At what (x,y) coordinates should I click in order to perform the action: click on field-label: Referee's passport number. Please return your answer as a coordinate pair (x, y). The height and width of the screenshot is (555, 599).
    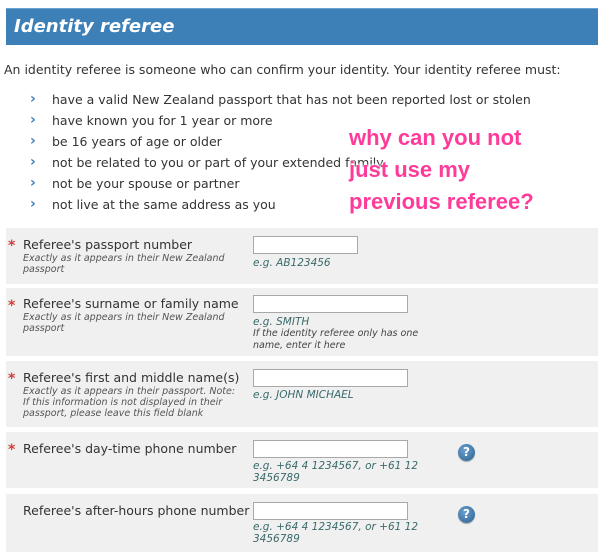
    Looking at the image, I should click on (108, 244).